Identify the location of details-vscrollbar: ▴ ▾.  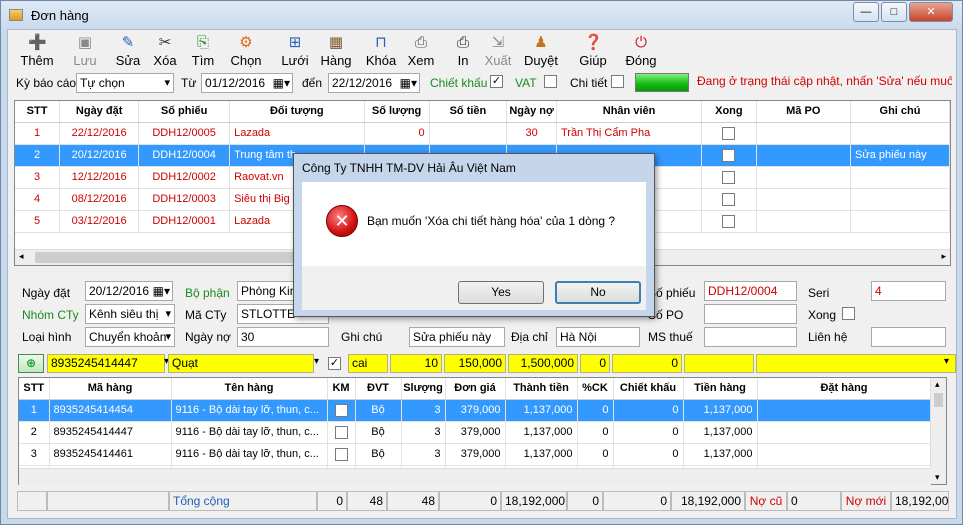
(938, 431).